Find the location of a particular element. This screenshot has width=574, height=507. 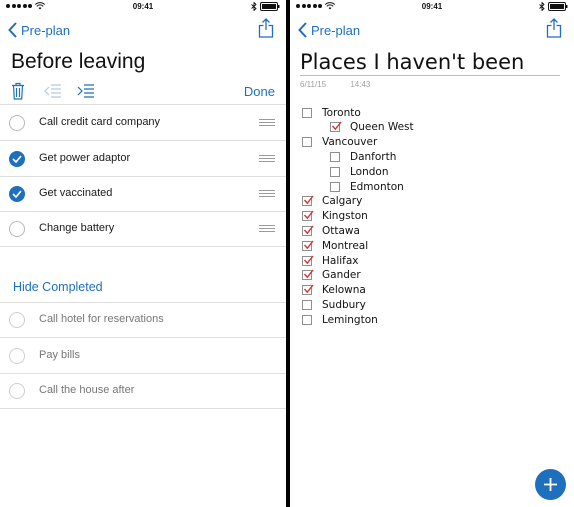

back-label: Pre-plan is located at coordinates (336, 30).